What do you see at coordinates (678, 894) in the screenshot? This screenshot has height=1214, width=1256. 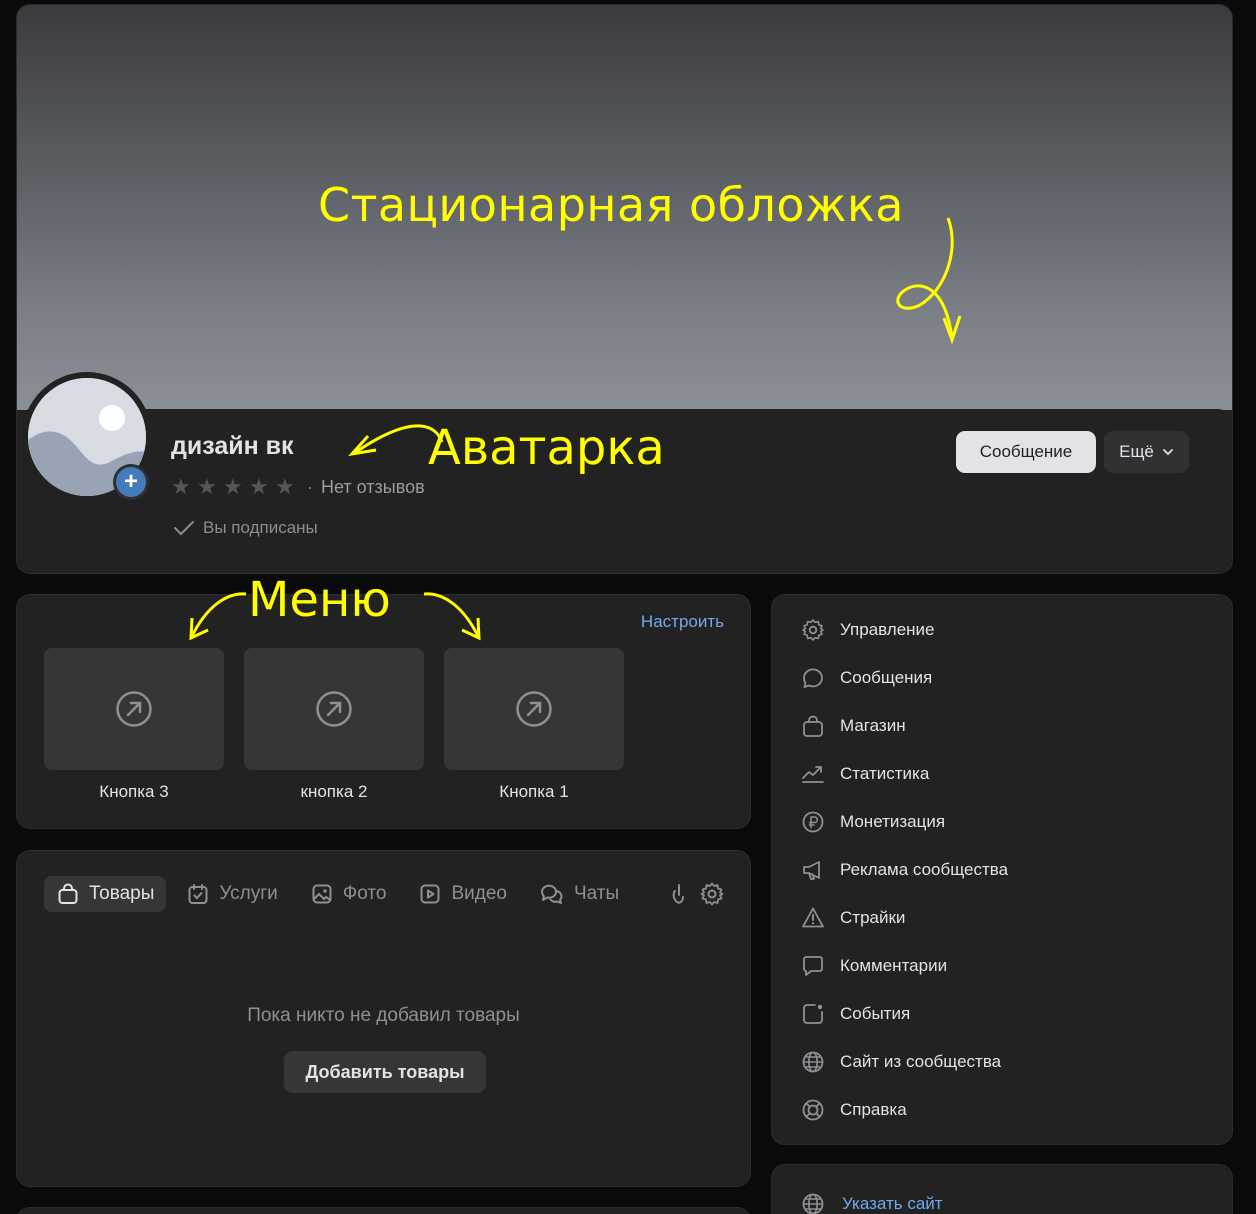 I see `hand-icon` at bounding box center [678, 894].